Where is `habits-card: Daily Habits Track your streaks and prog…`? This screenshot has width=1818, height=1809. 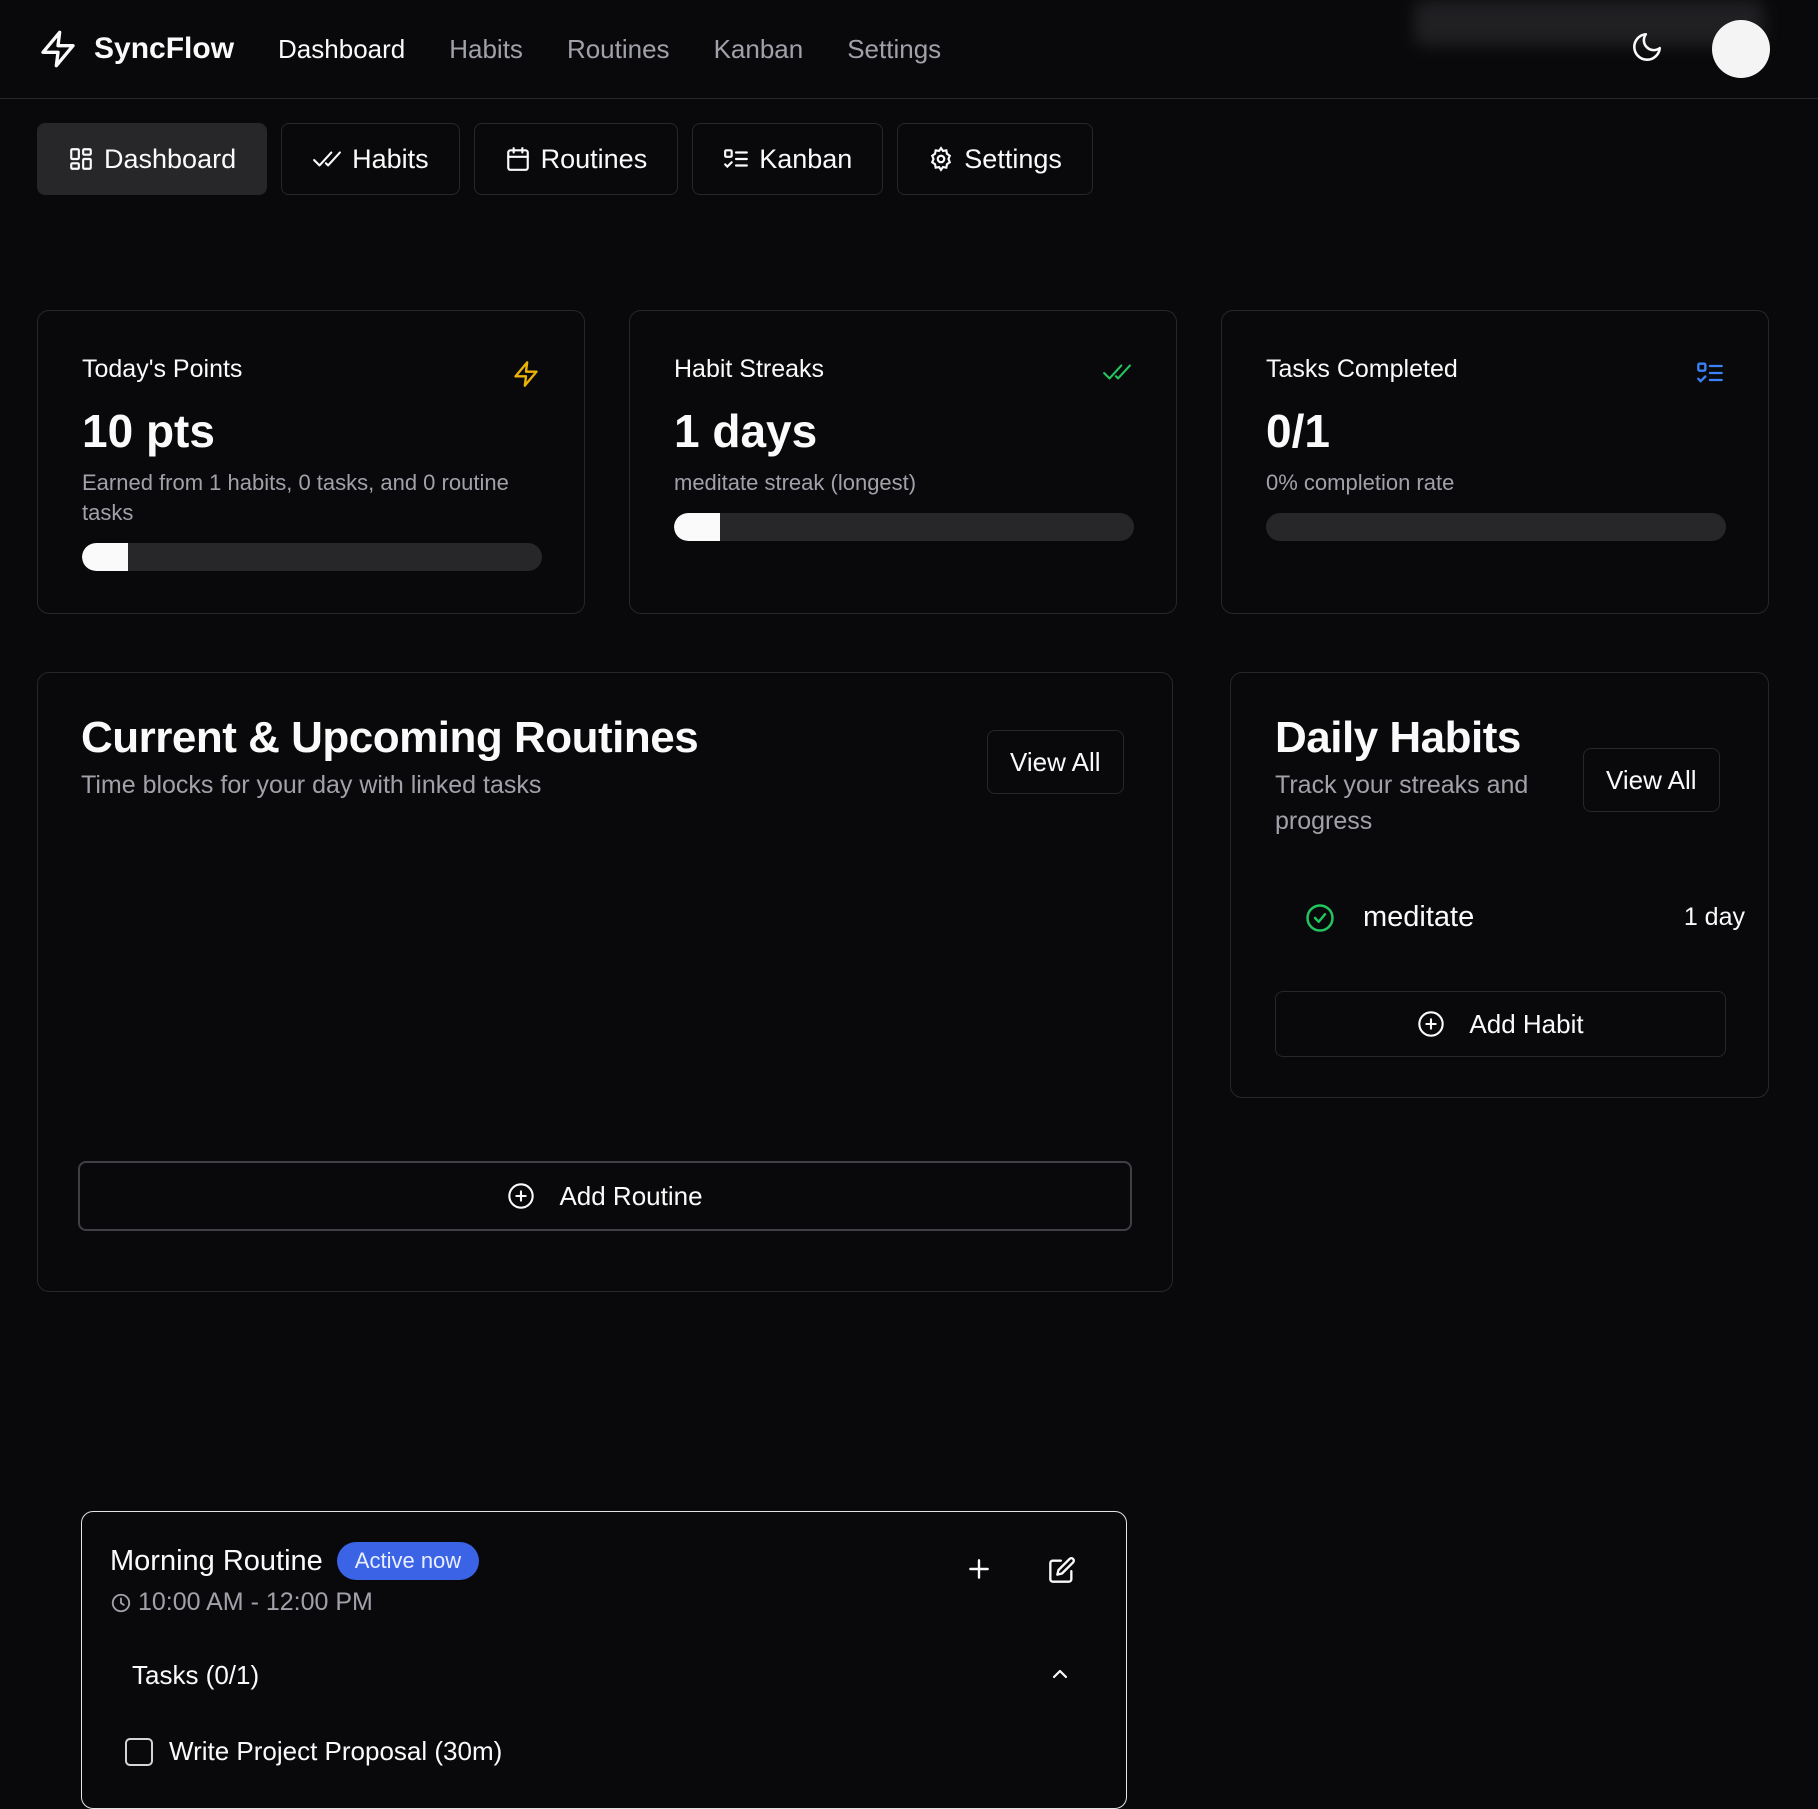 habits-card: Daily Habits Track your streaks and prog… is located at coordinates (1499, 885).